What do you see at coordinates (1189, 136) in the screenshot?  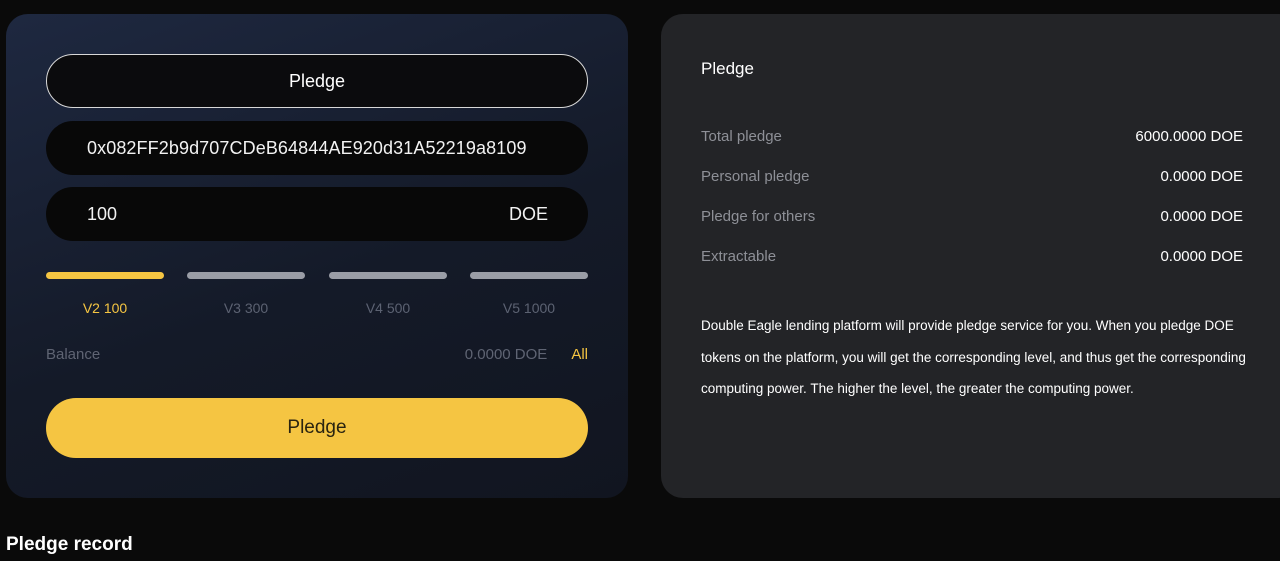 I see `stat-value: 6000.0000 DOE` at bounding box center [1189, 136].